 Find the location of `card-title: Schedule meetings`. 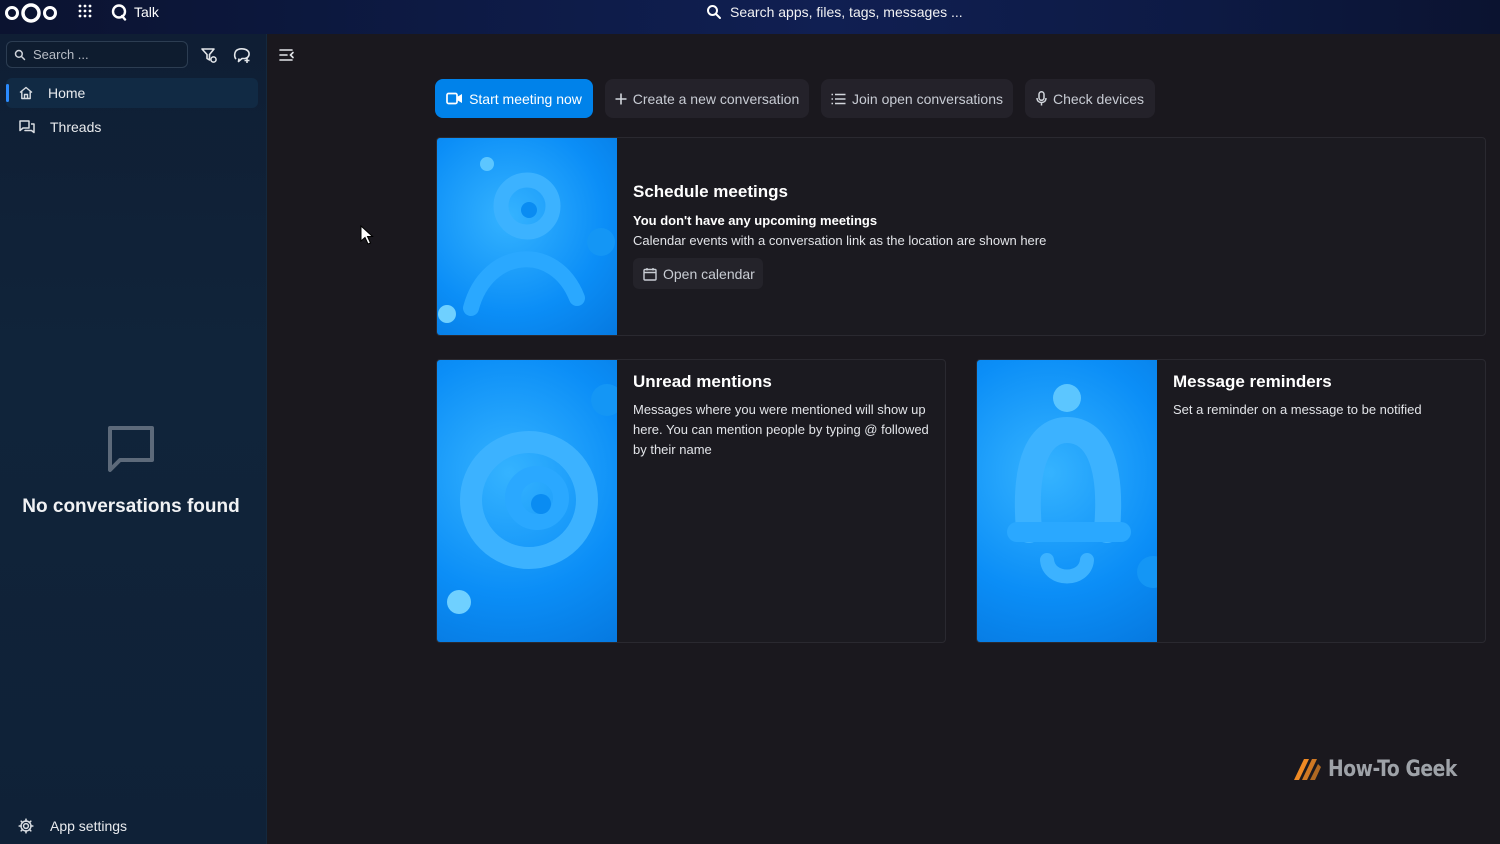

card-title: Schedule meetings is located at coordinates (710, 191).